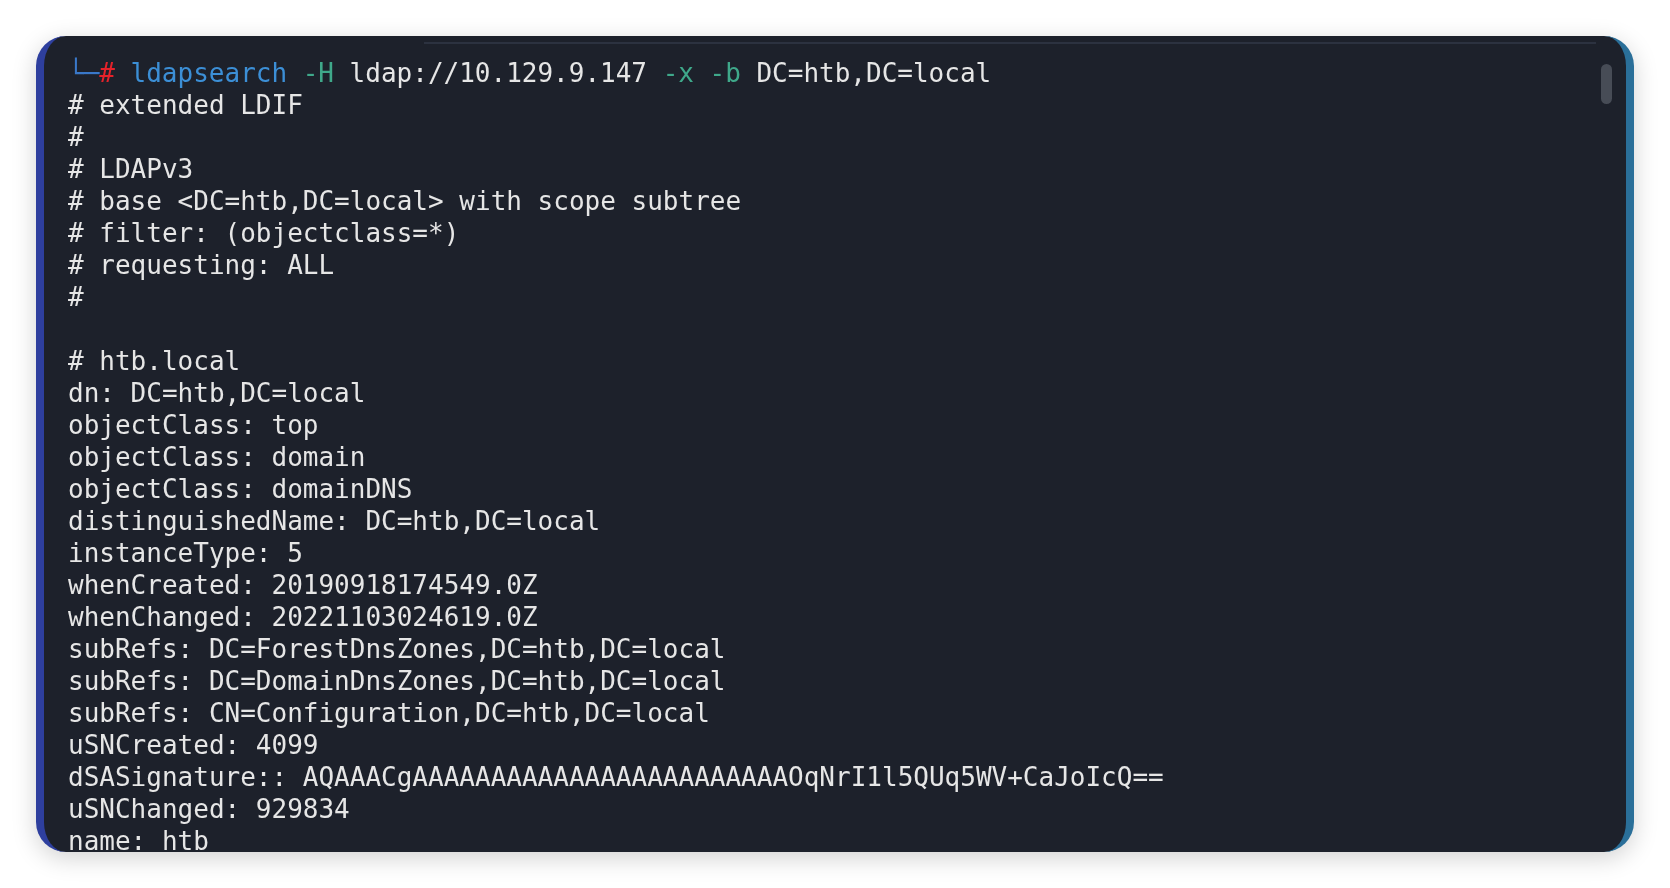 Image resolution: width=1670 pixels, height=888 pixels. I want to click on command-token: -H, so click(318, 73).